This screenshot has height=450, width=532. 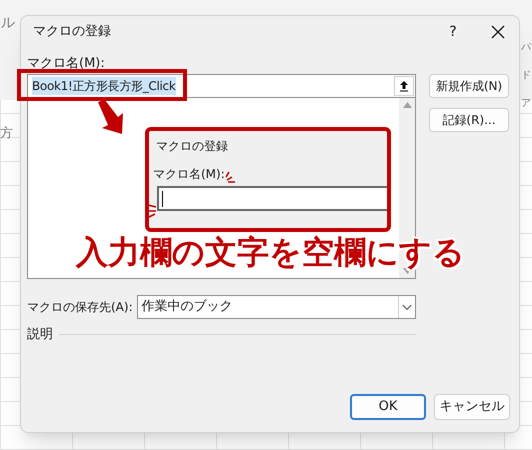 I want to click on background-text: ド, so click(x=526, y=76).